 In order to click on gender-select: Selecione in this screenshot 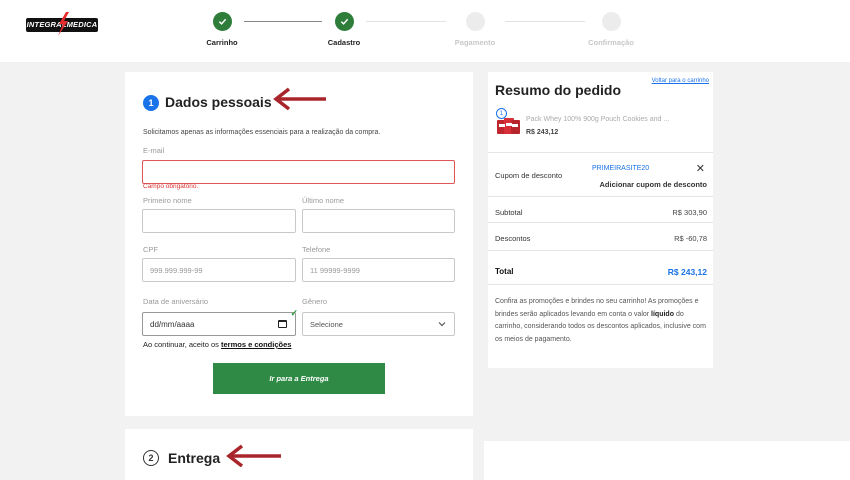, I will do `click(378, 324)`.